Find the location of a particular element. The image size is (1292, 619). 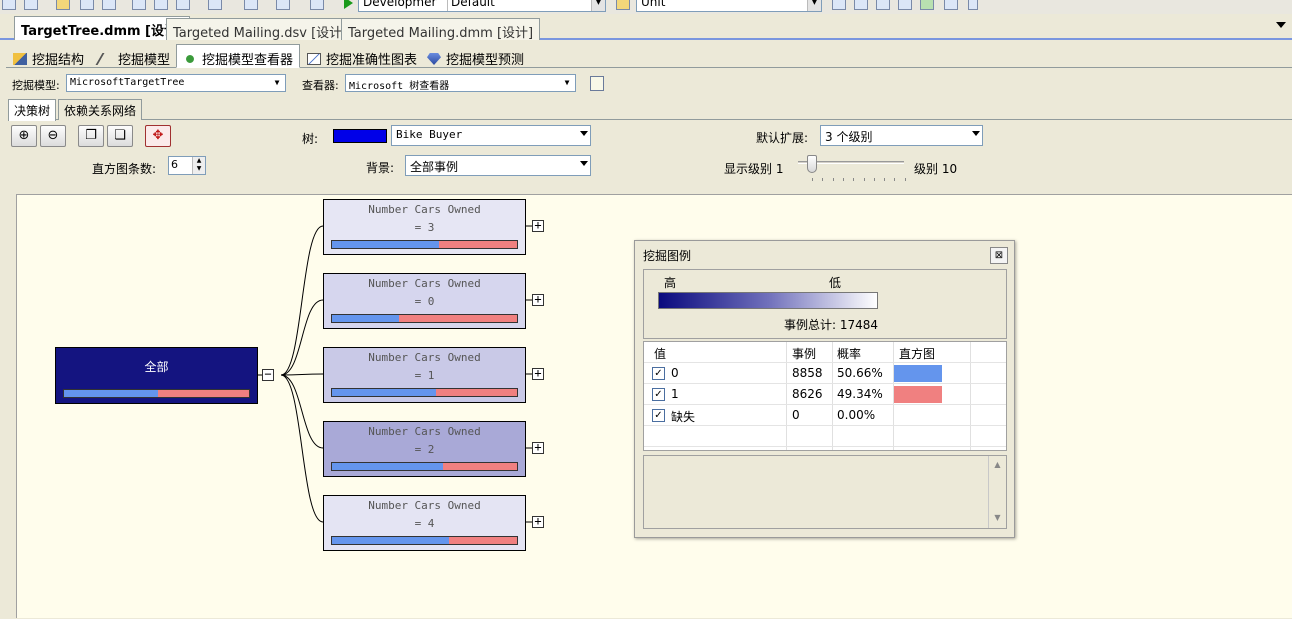

tree-node-child: Number Cars Owned = 2 is located at coordinates (424, 449).